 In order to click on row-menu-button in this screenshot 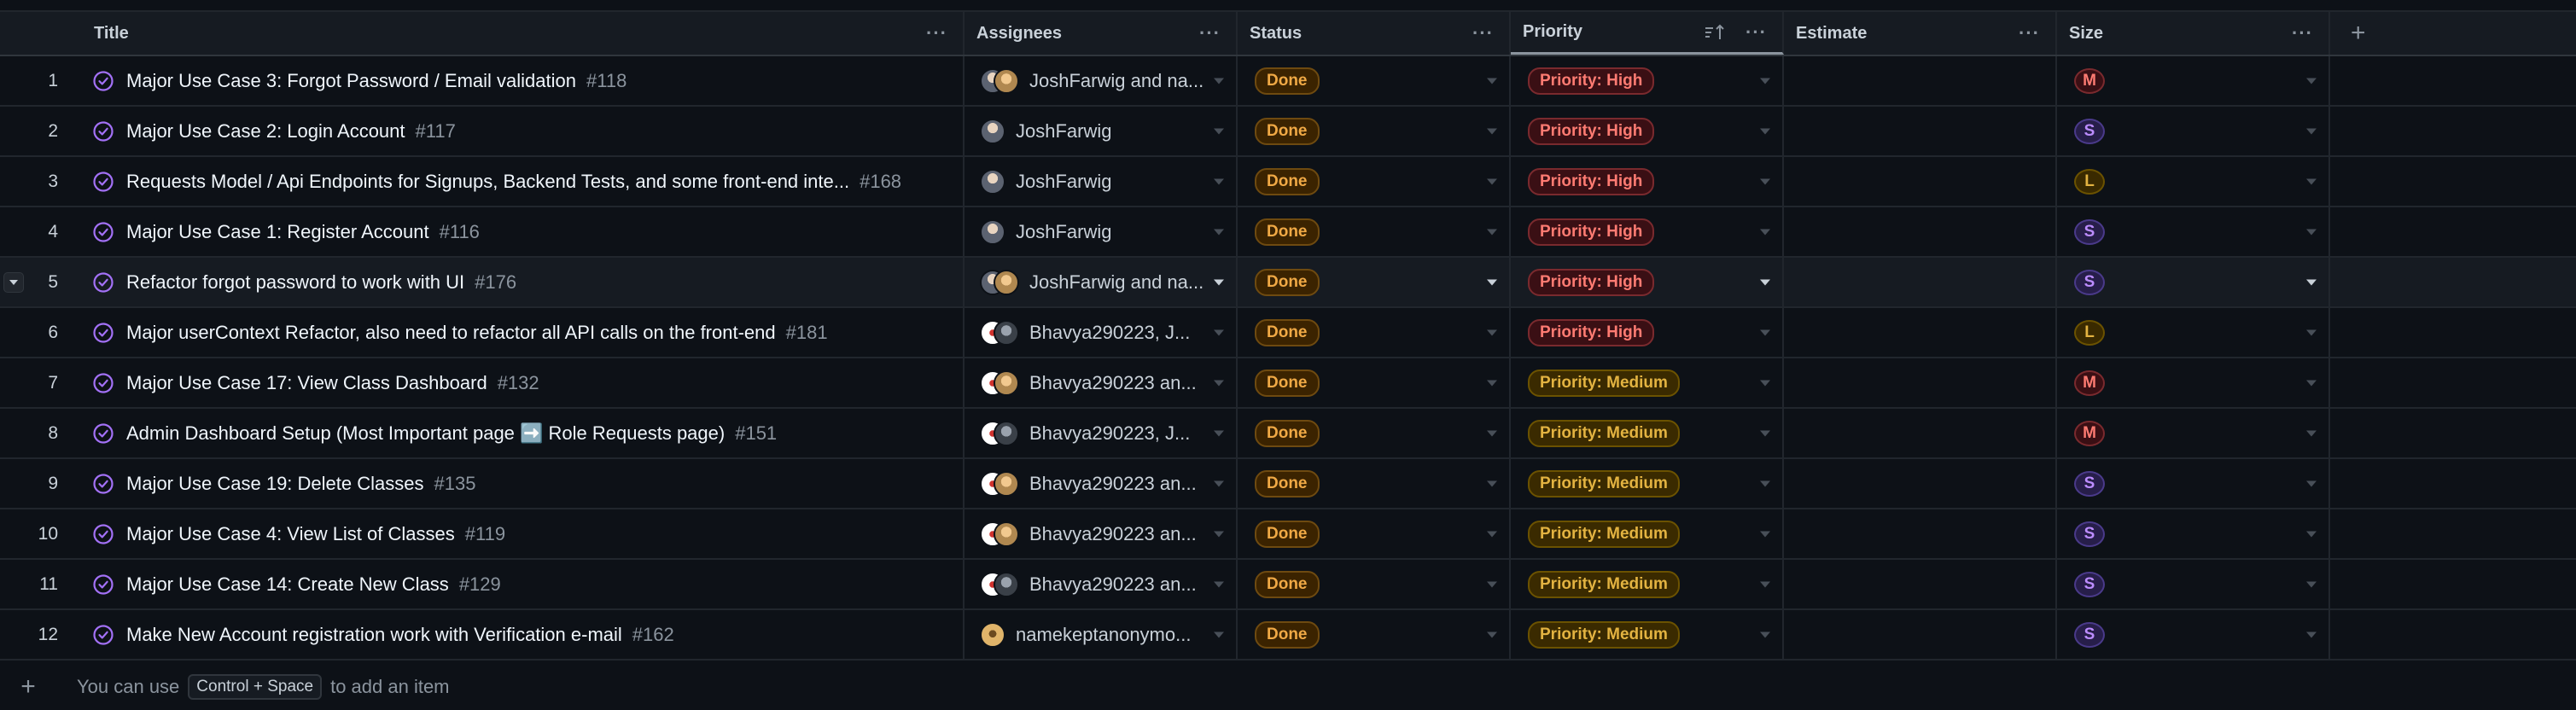, I will do `click(13, 282)`.